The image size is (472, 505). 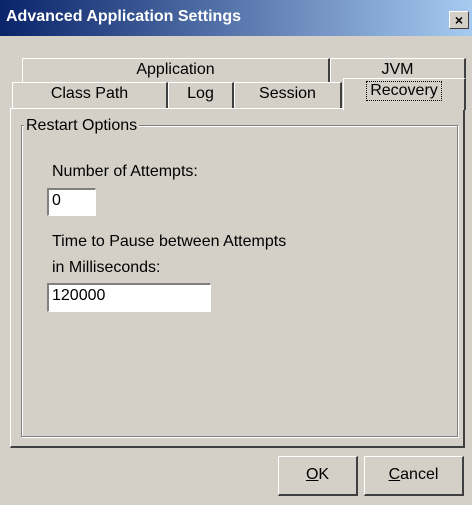 I want to click on cancel-label-rest: ancel, so click(x=419, y=474).